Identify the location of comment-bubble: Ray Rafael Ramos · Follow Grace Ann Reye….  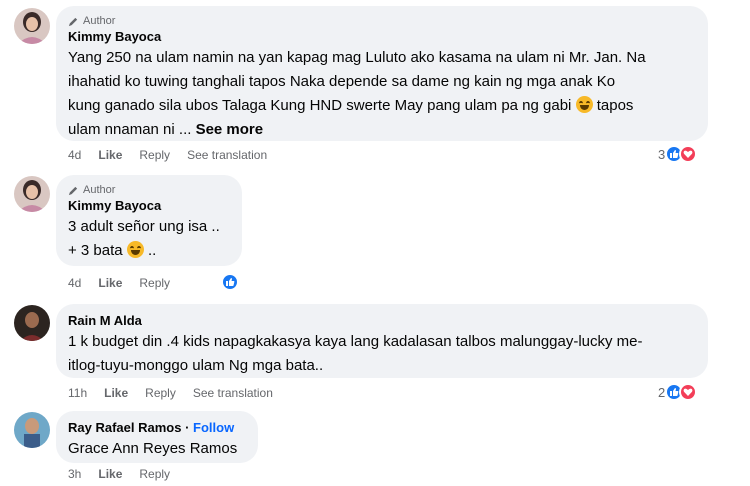
(157, 437).